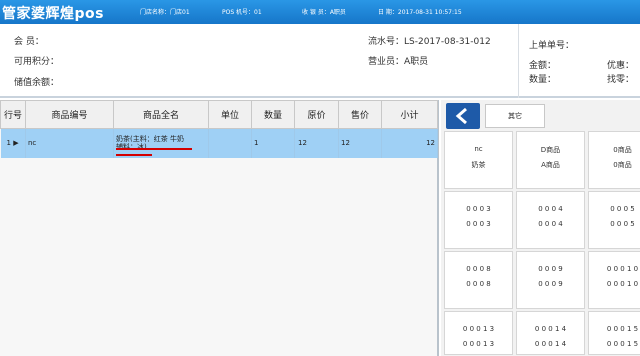  Describe the element at coordinates (622, 209) in the screenshot. I see `product-code: 0 0 0 5` at that location.